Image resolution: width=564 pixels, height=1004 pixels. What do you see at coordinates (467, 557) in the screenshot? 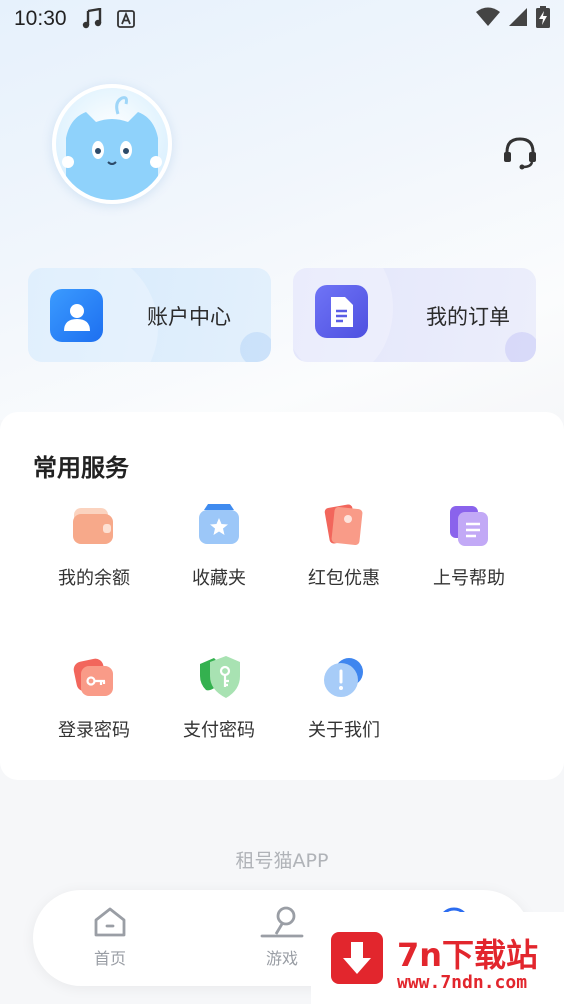
I see `service-login-help: 上号帮助` at bounding box center [467, 557].